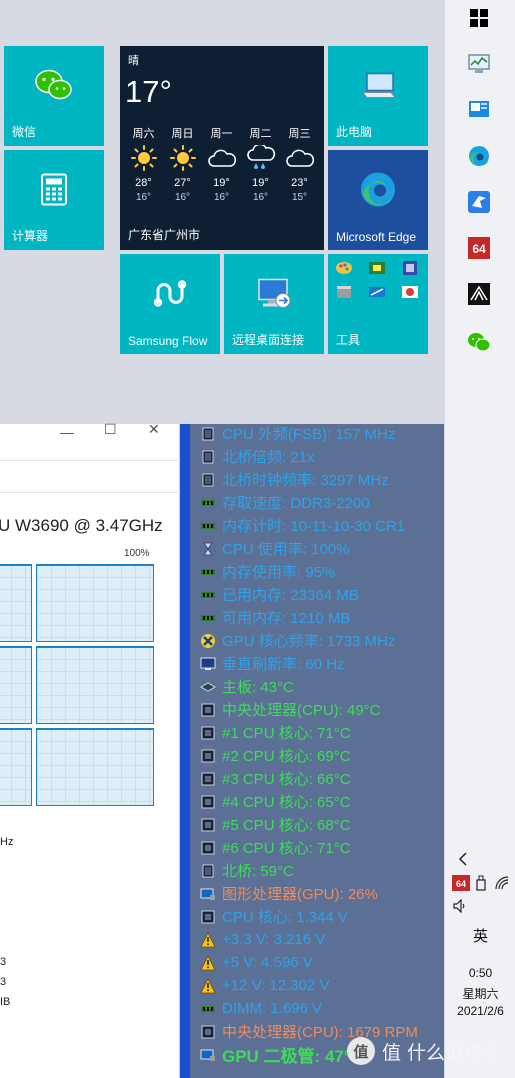 This screenshot has height=1078, width=515. I want to click on sensor-row: 北桥时钟频率: 3297 MHz, so click(294, 479).